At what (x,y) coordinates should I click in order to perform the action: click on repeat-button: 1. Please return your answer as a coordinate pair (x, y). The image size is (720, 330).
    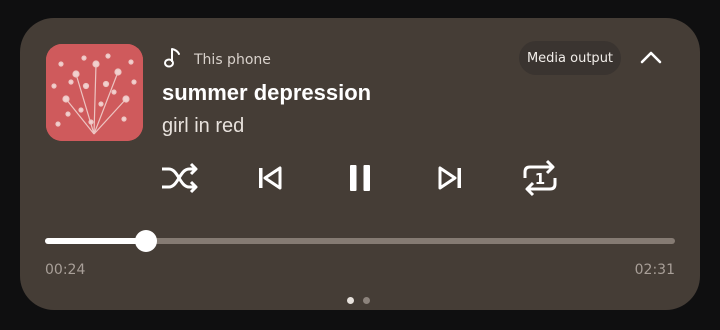
    Looking at the image, I should click on (540, 180).